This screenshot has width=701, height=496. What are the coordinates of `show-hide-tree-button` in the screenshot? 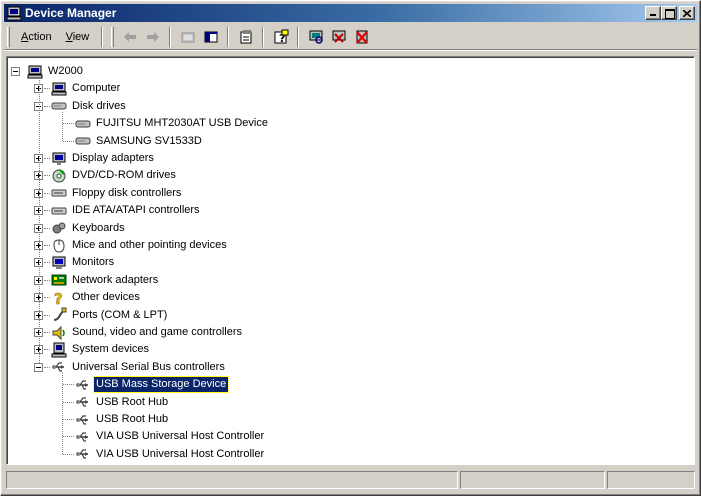 It's located at (210, 37).